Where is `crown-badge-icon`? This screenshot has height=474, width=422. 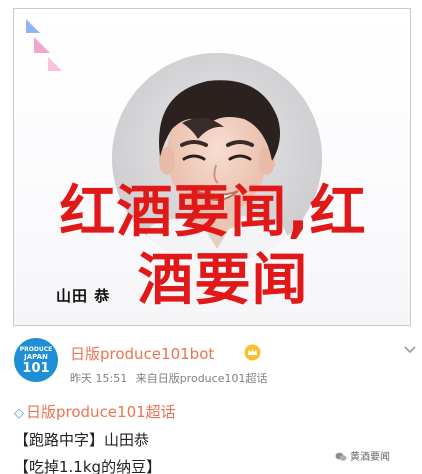
crown-badge-icon is located at coordinates (252, 352).